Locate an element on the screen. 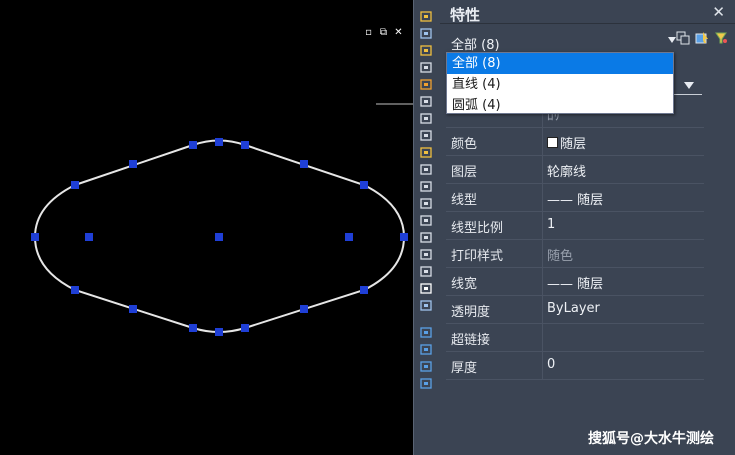 This screenshot has height=455, width=735. blend-icon is located at coordinates (426, 270).